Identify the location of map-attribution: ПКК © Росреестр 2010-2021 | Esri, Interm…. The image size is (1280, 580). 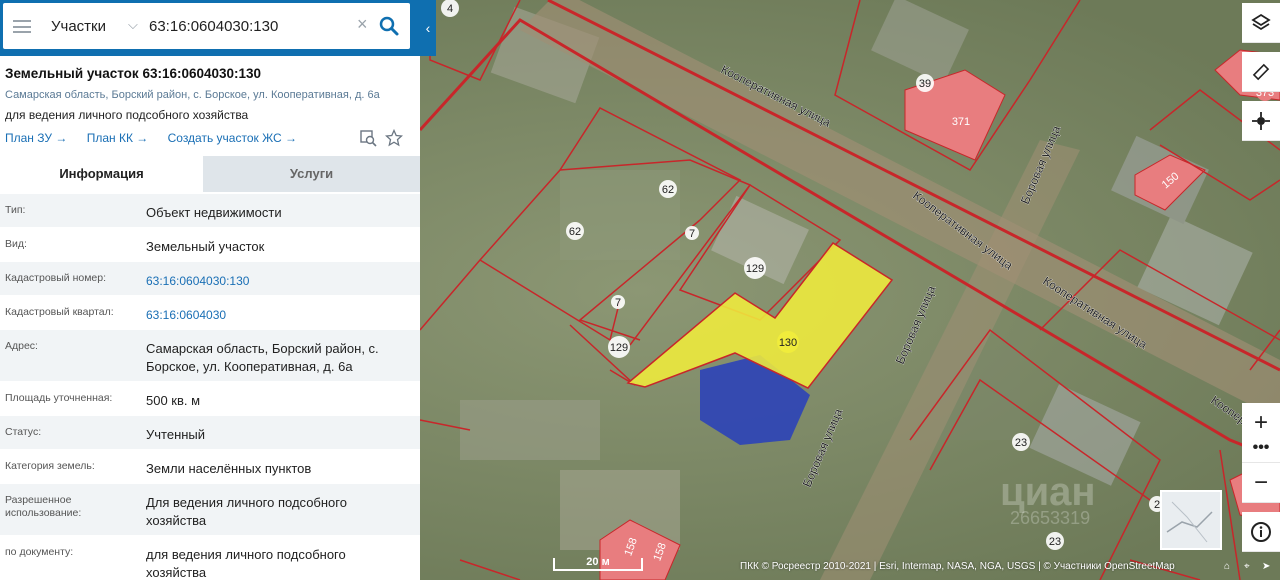
(957, 566).